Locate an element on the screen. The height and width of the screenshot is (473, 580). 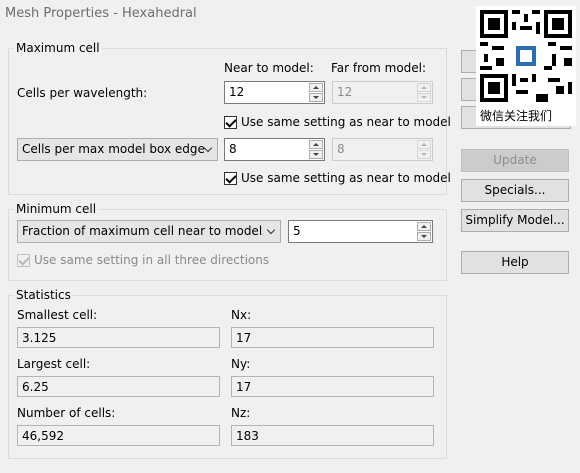
qr-caption: 微信关注我们 is located at coordinates (516, 116).